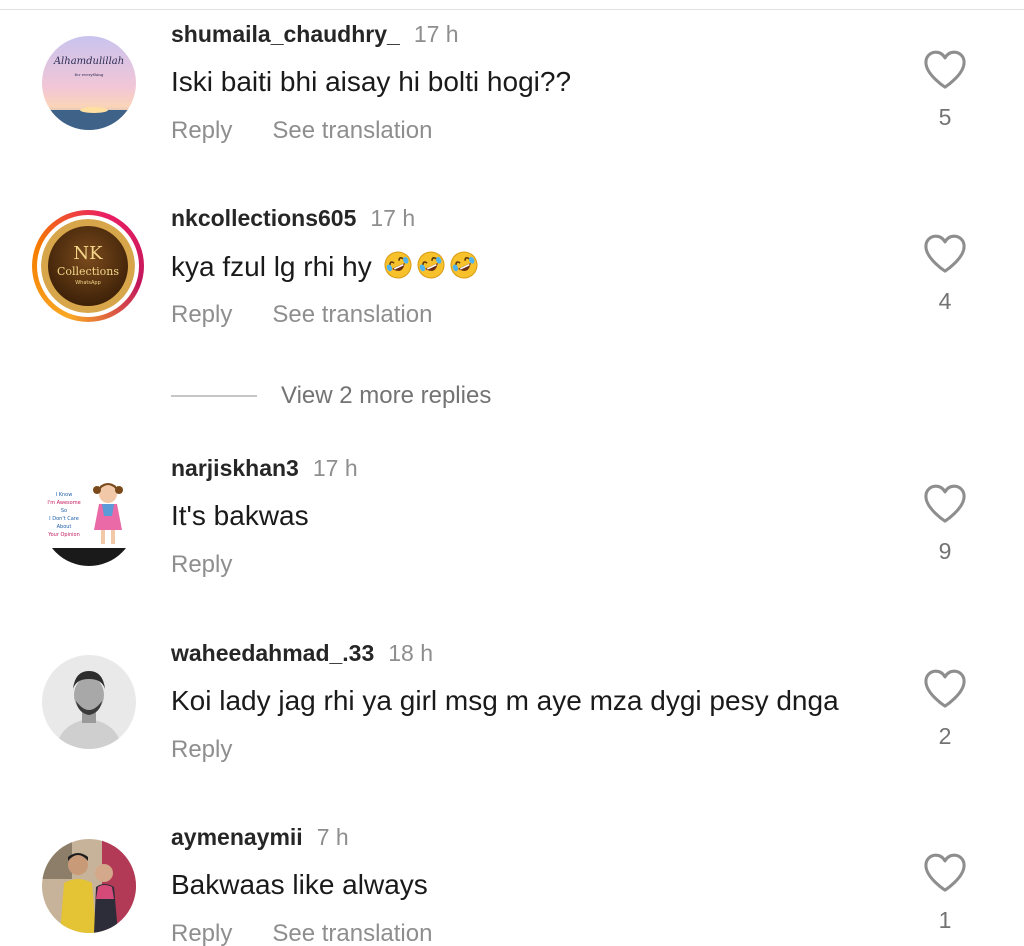  Describe the element at coordinates (332, 837) in the screenshot. I see `comment-time: 7 h` at that location.